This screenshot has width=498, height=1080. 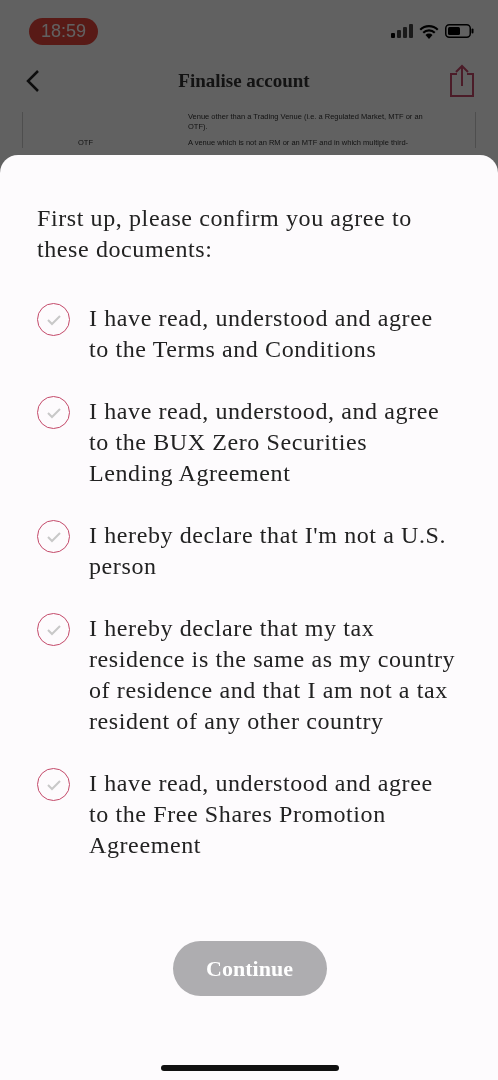 I want to click on screen-title: Finalise account, so click(x=244, y=81).